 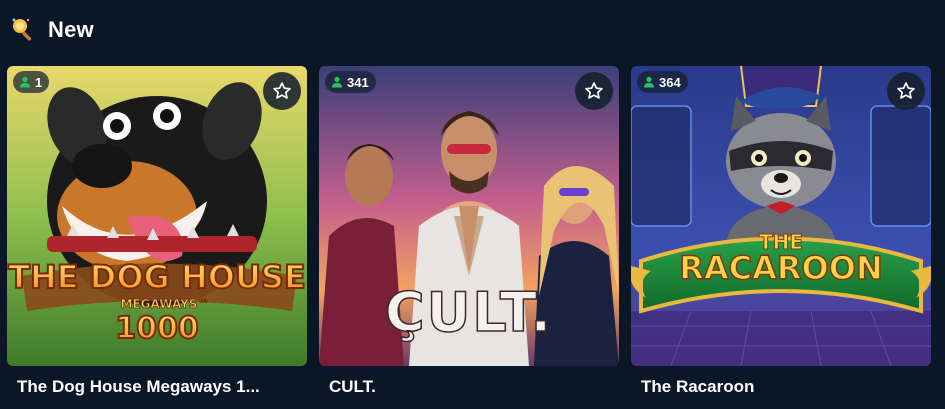 I want to click on section-header: New, so click(x=52, y=30).